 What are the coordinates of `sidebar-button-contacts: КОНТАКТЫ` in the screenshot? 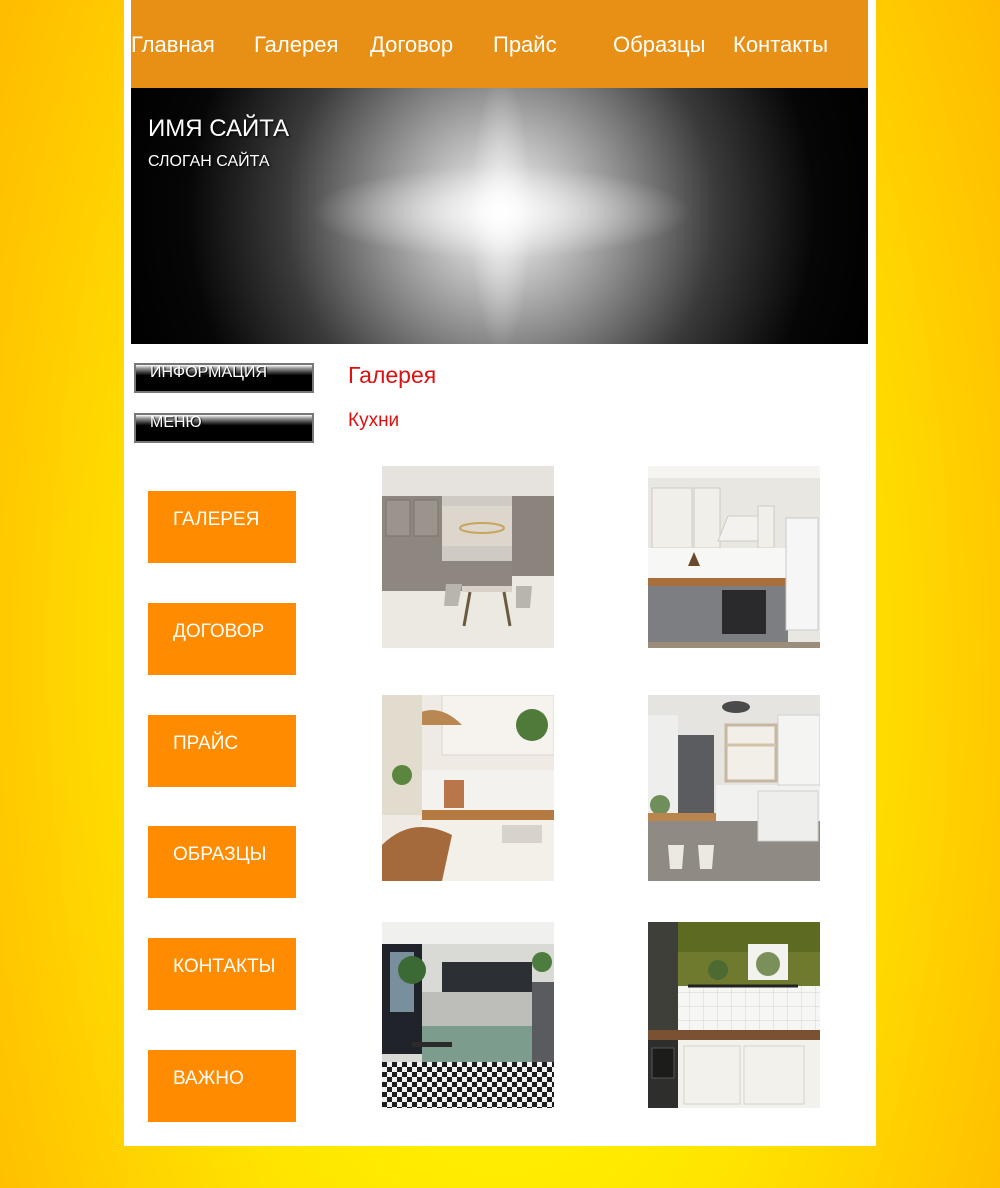 It's located at (222, 974).